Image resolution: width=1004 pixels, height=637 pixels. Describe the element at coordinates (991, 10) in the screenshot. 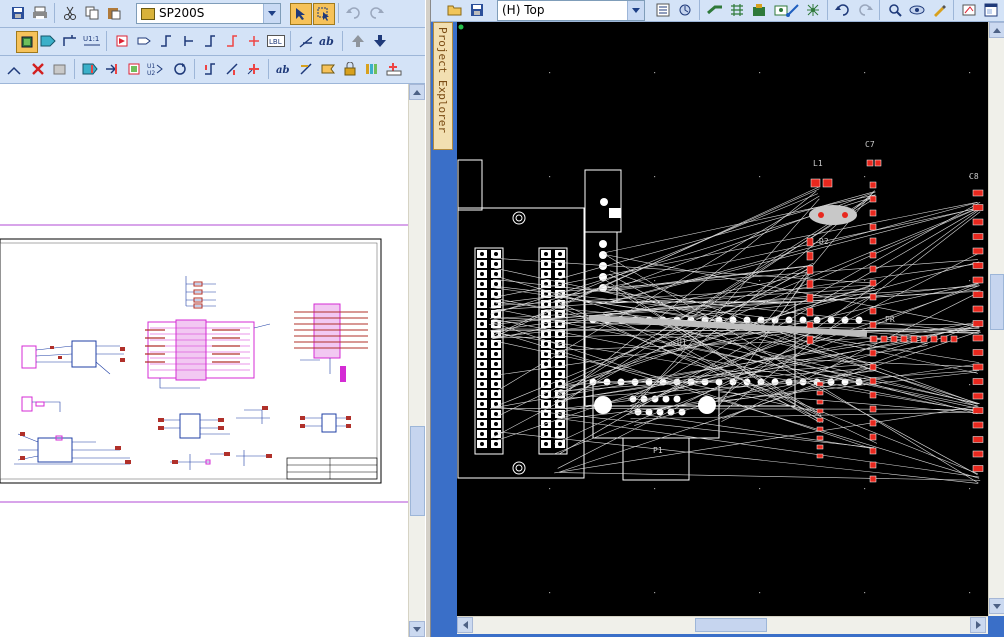

I see `window-button` at that location.